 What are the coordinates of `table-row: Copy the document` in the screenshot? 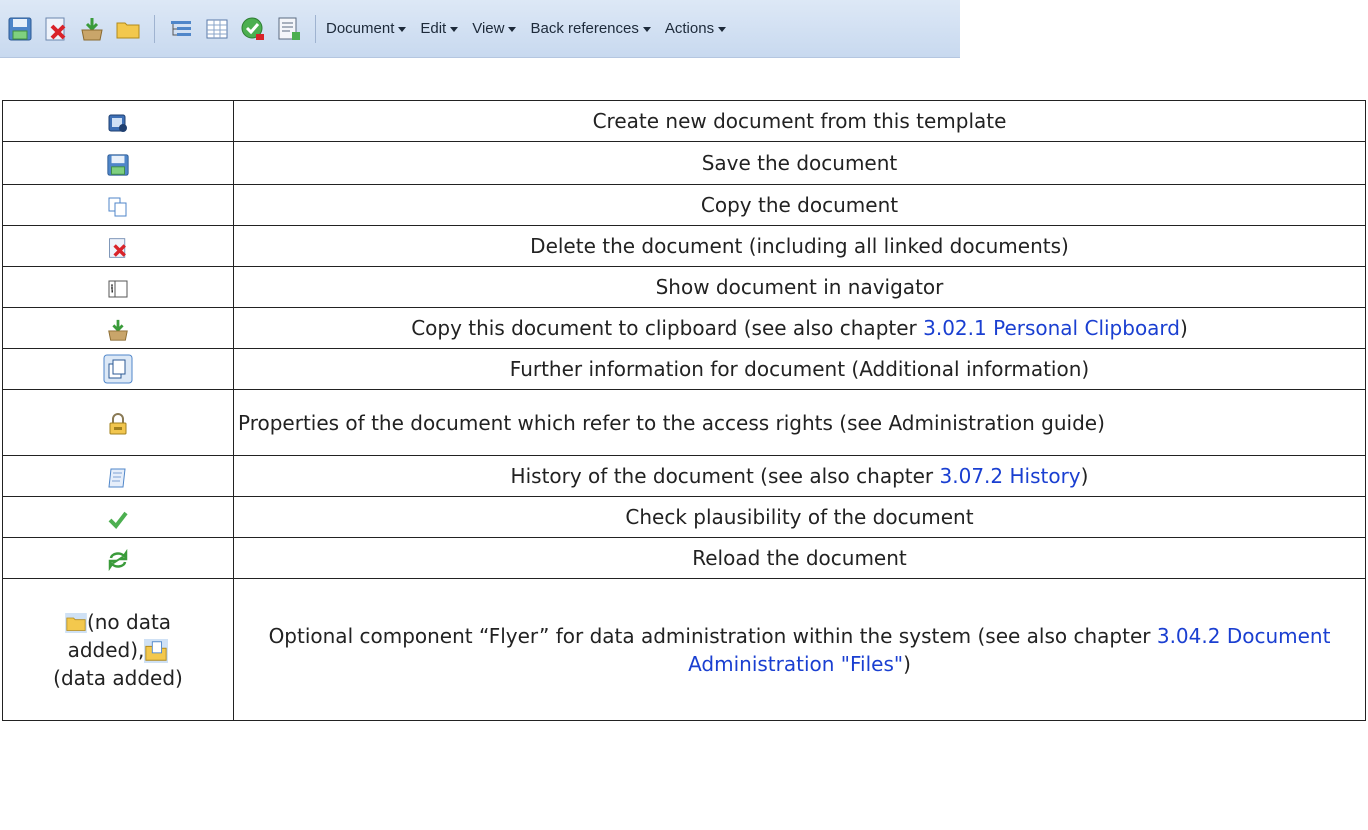 It's located at (684, 205).